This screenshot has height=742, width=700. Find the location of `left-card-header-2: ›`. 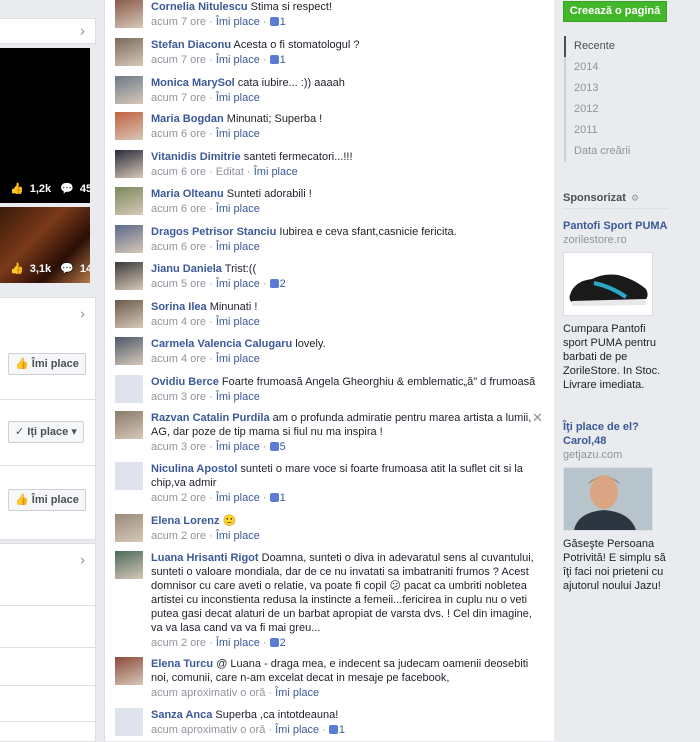

left-card-header-2: › is located at coordinates (48, 314).